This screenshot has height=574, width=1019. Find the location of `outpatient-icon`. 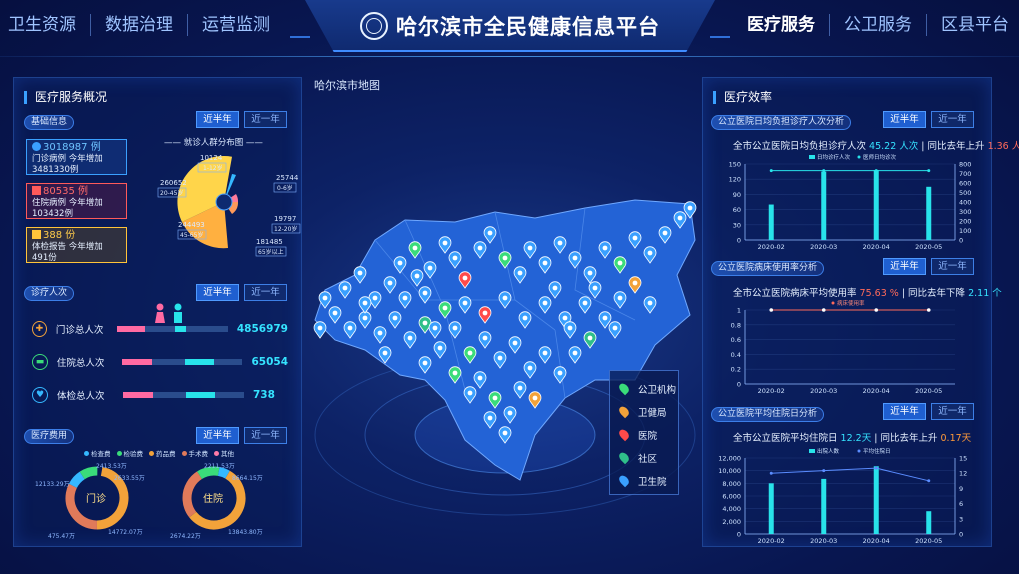

outpatient-icon is located at coordinates (36, 146).